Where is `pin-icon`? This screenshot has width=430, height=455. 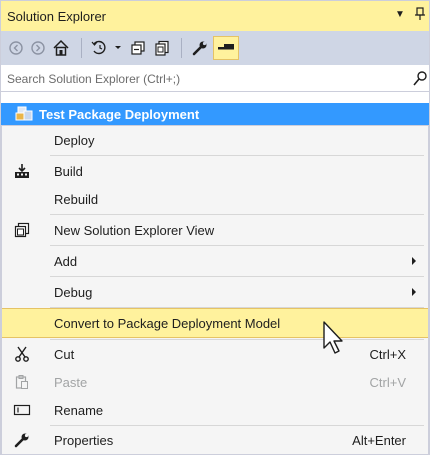 pin-icon is located at coordinates (420, 15).